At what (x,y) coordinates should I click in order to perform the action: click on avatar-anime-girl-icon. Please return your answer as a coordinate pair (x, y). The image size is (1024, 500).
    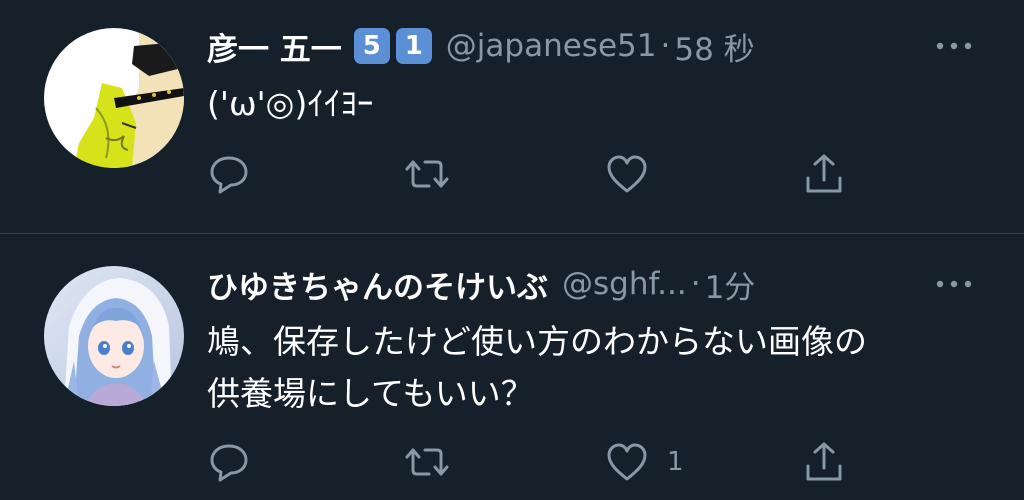
    Looking at the image, I should click on (114, 336).